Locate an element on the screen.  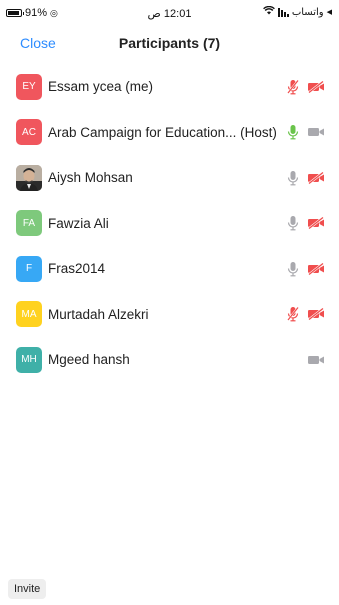
avatar: AC is located at coordinates (29, 132).